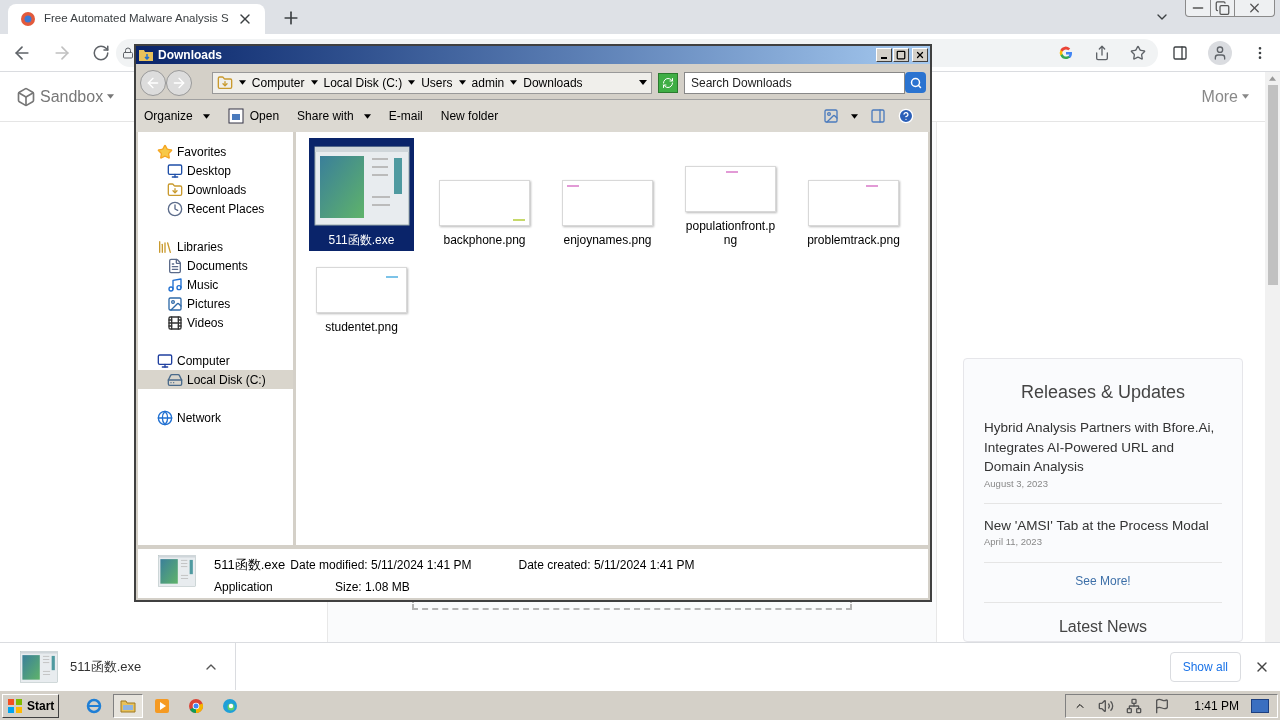  What do you see at coordinates (794, 82) in the screenshot?
I see `search-field: Search Downloads` at bounding box center [794, 82].